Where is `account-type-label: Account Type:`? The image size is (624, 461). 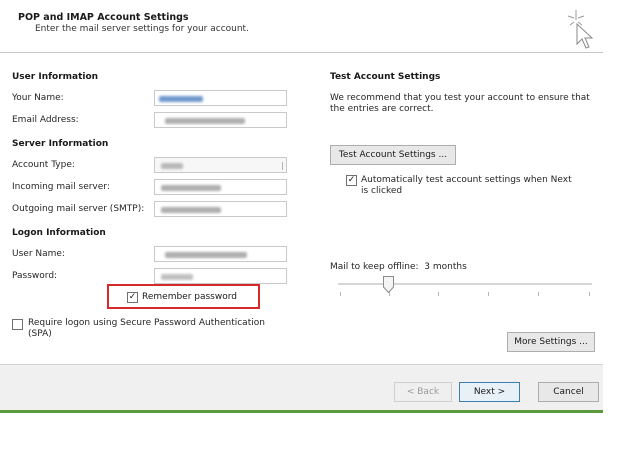 account-type-label: Account Type: is located at coordinates (43, 165).